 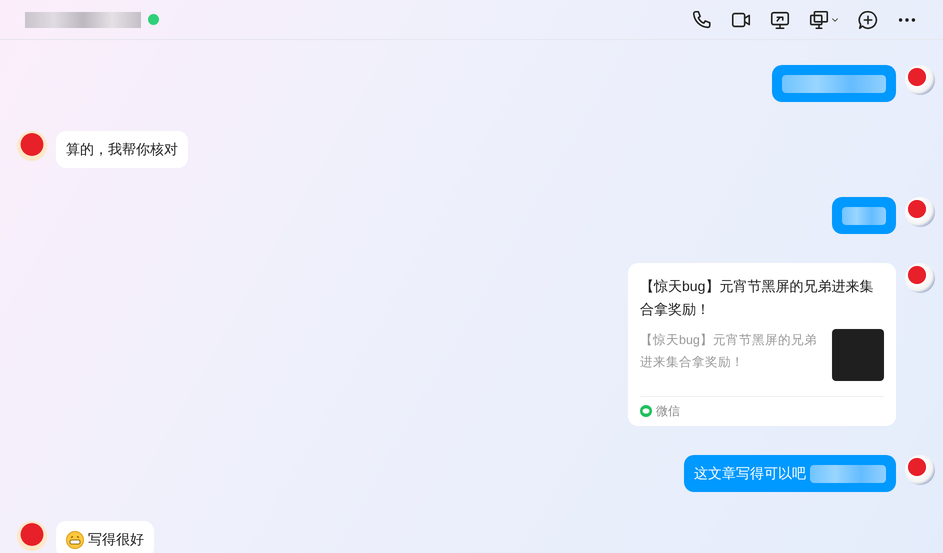 I want to click on add-chat-icon, so click(x=868, y=19).